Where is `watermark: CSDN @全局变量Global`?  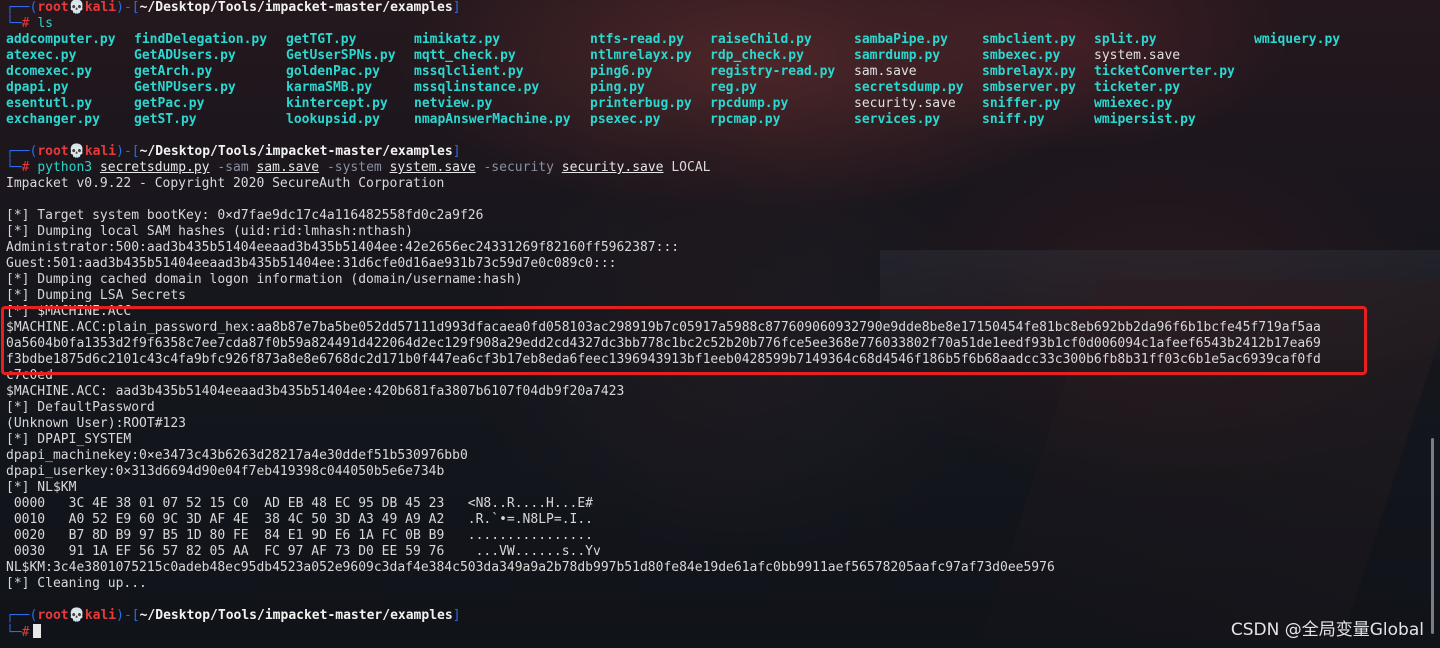 watermark: CSDN @全局变量Global is located at coordinates (1327, 630).